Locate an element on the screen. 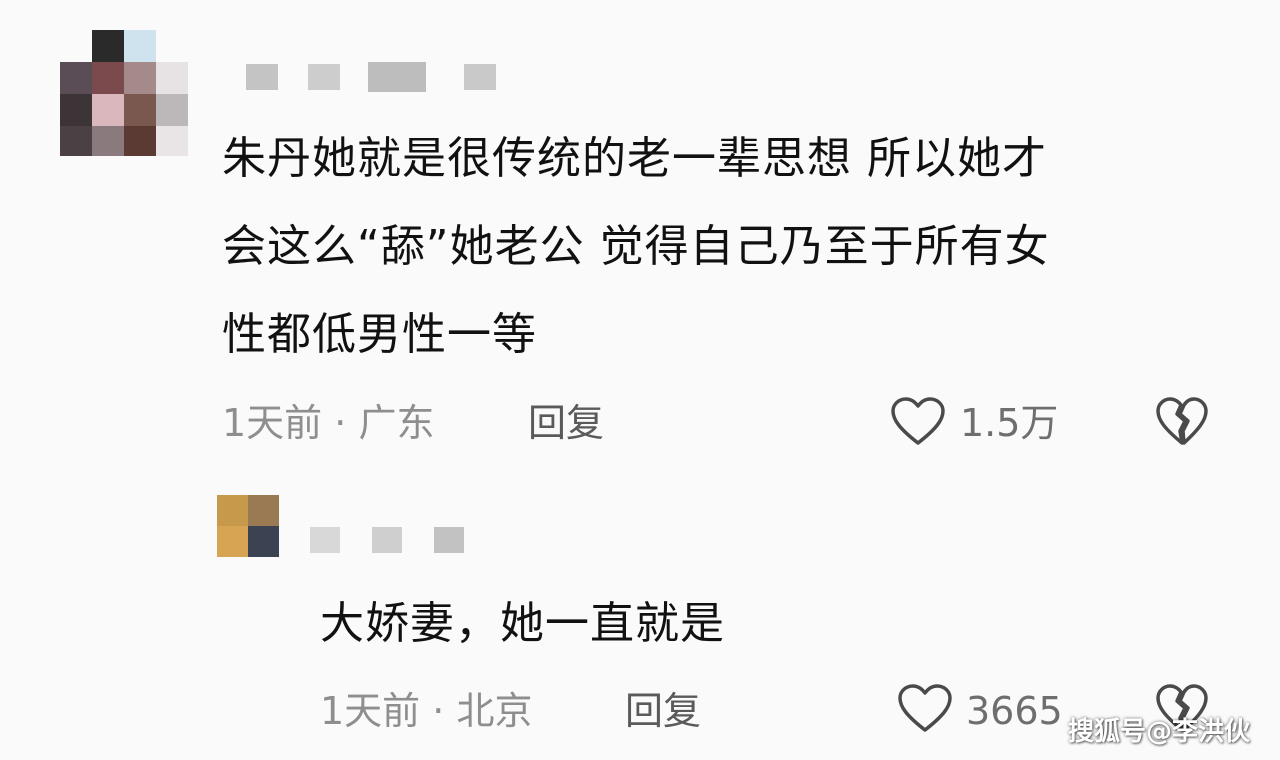  comment-line: 会这么“舔”她老公 觉得自己乃至于所有女 is located at coordinates (636, 246).